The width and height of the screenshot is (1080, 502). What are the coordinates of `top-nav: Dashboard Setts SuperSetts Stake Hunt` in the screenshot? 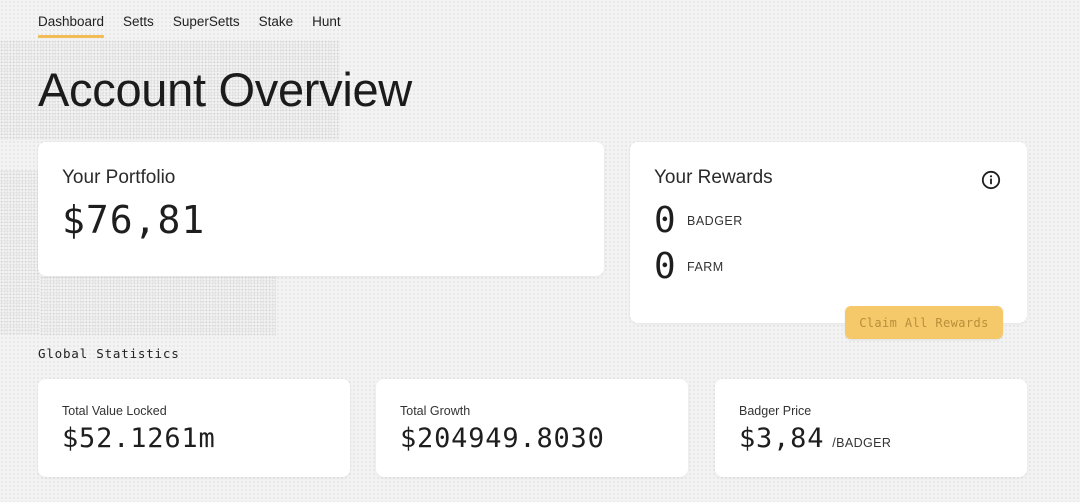 It's located at (189, 20).